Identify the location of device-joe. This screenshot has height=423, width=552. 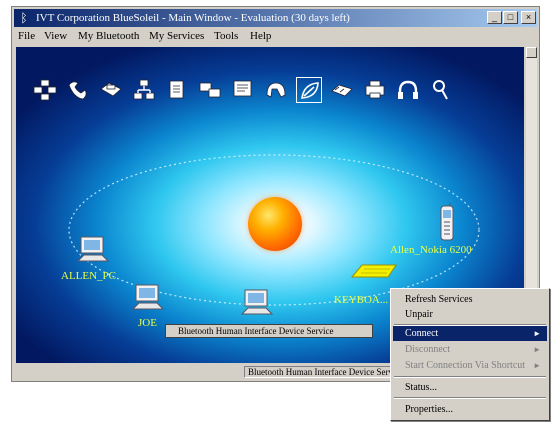
(149, 300).